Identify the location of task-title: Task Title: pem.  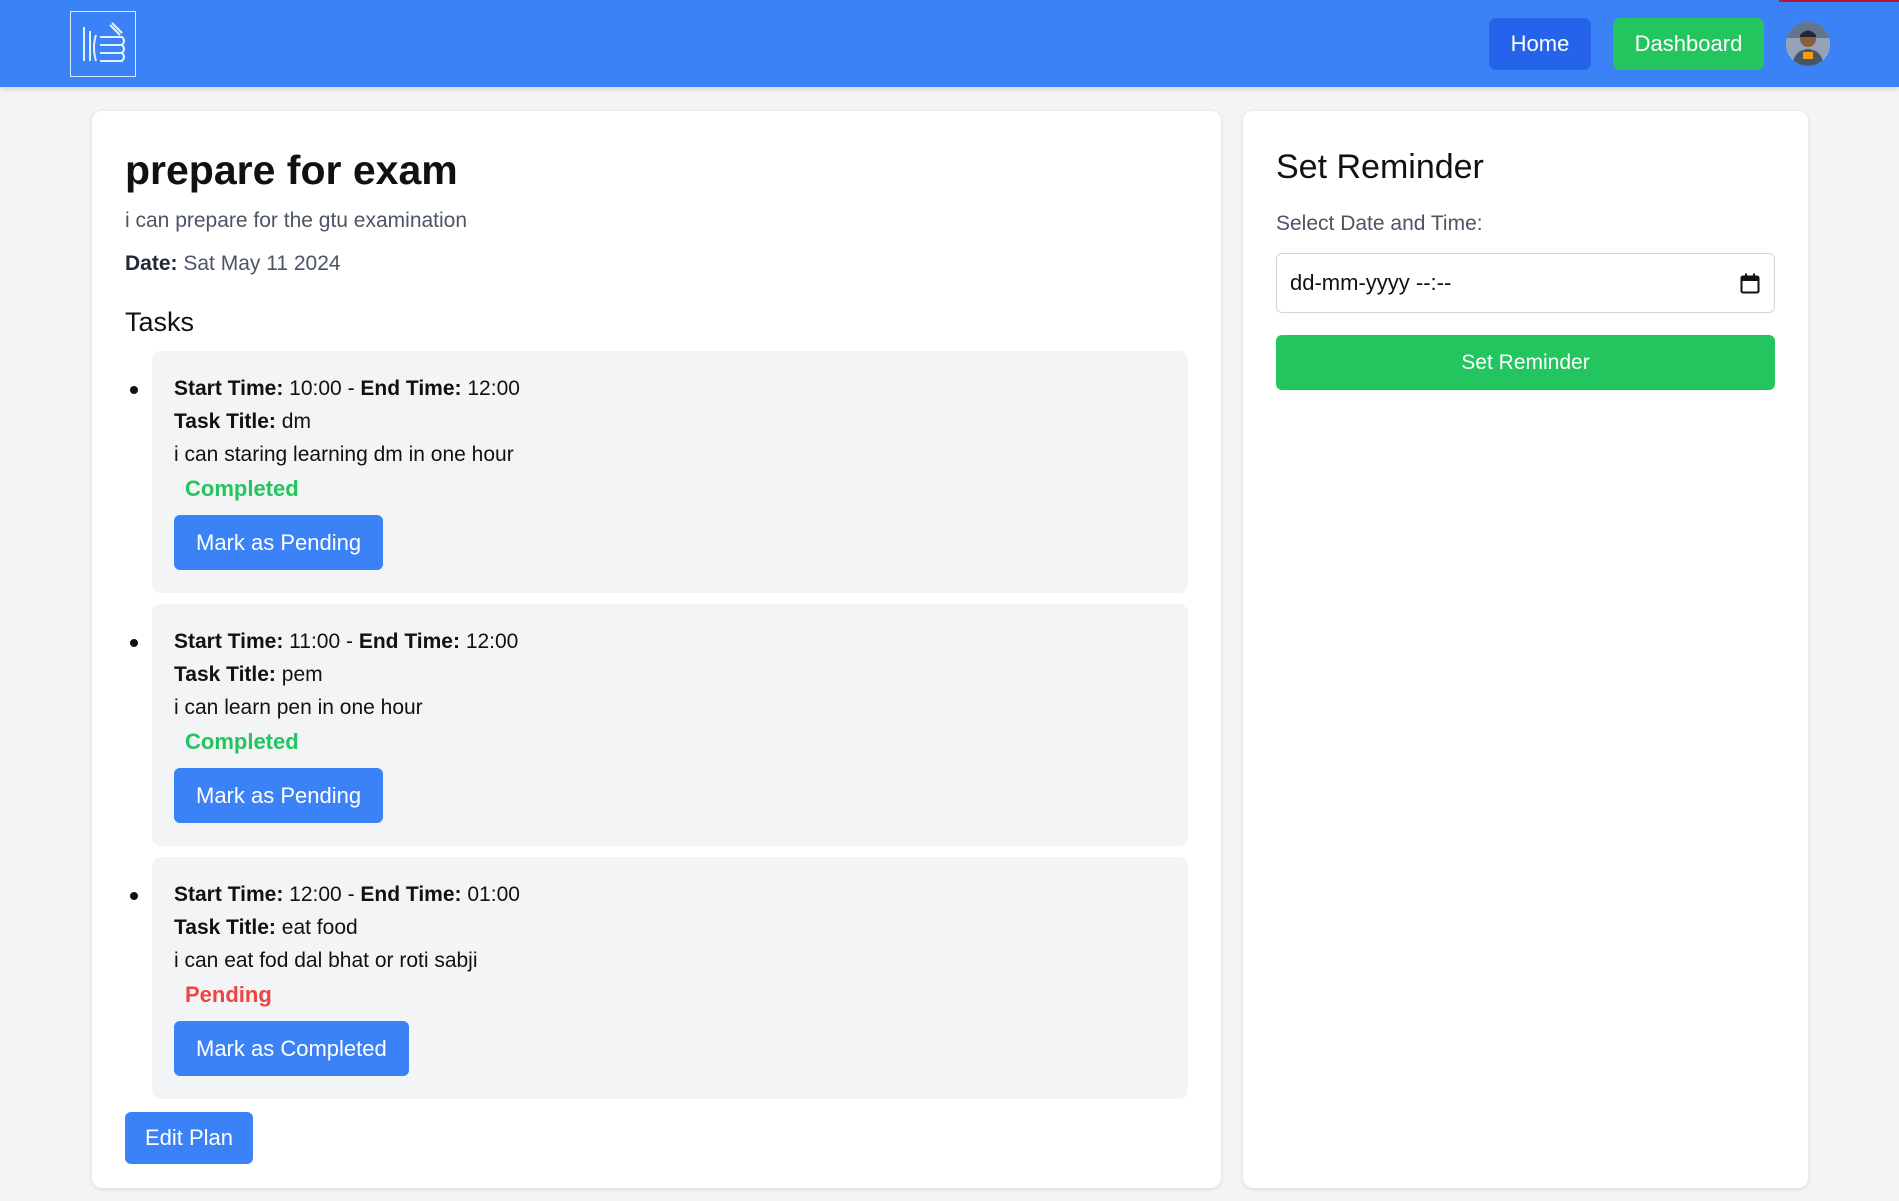
(248, 675).